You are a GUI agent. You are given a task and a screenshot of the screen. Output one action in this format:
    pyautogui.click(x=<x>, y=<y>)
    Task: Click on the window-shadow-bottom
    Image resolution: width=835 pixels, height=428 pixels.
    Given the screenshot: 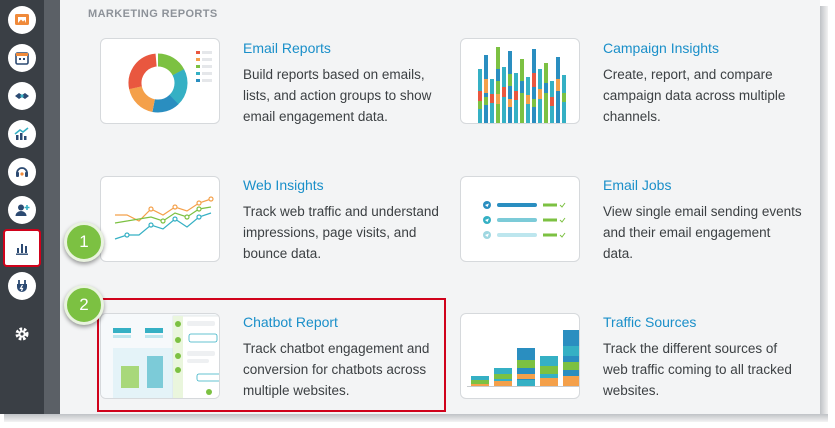 What is the action you would take?
    pyautogui.click(x=416, y=418)
    